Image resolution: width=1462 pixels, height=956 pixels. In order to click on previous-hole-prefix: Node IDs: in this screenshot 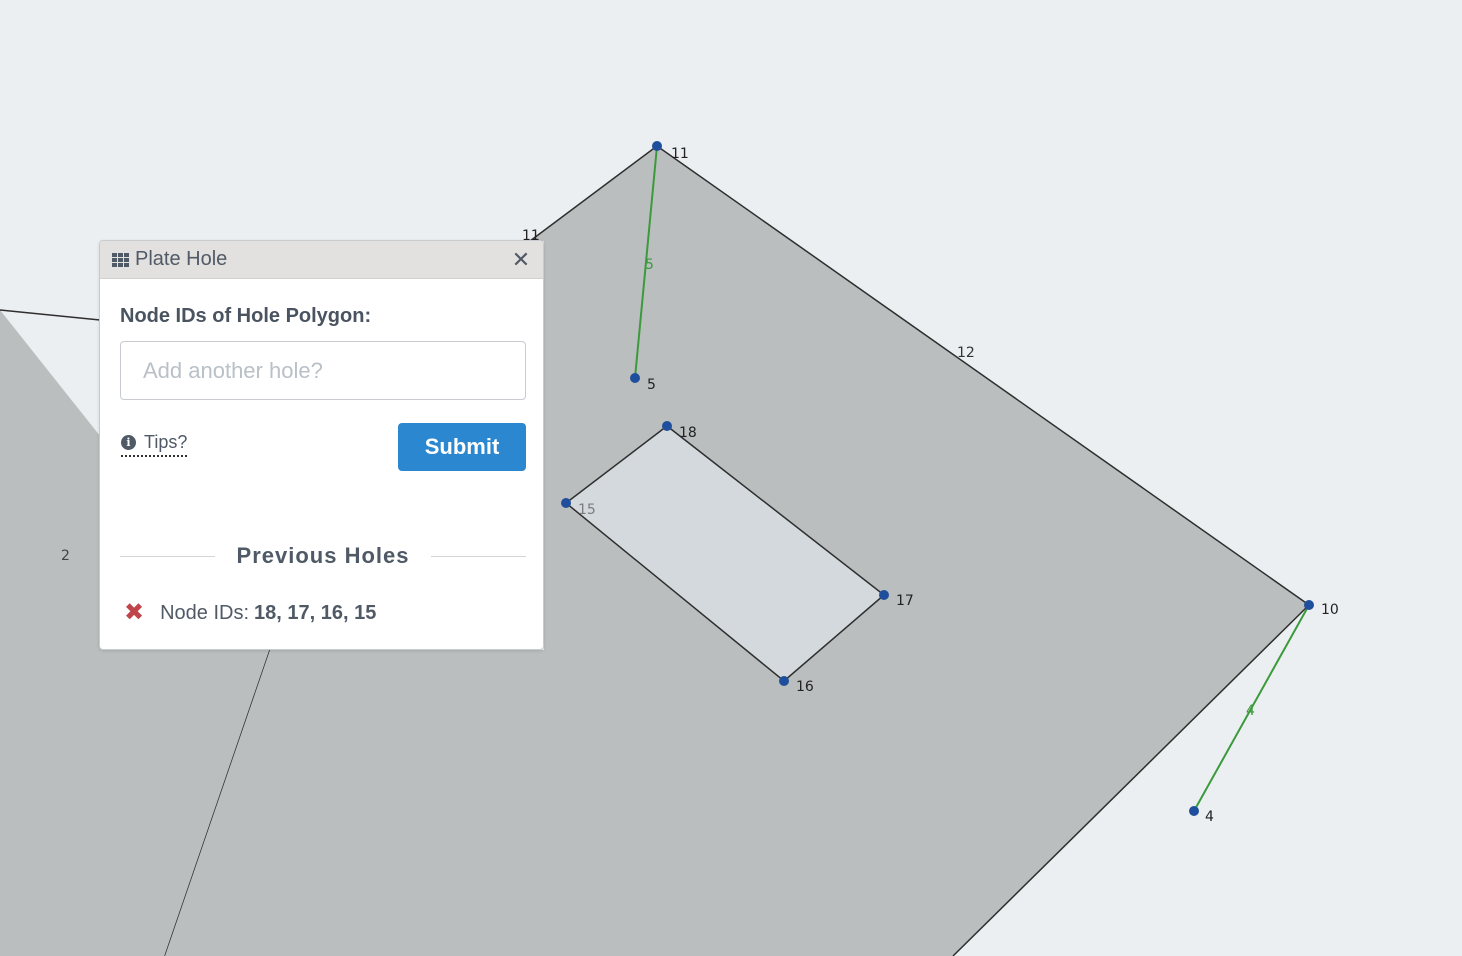, I will do `click(205, 612)`.